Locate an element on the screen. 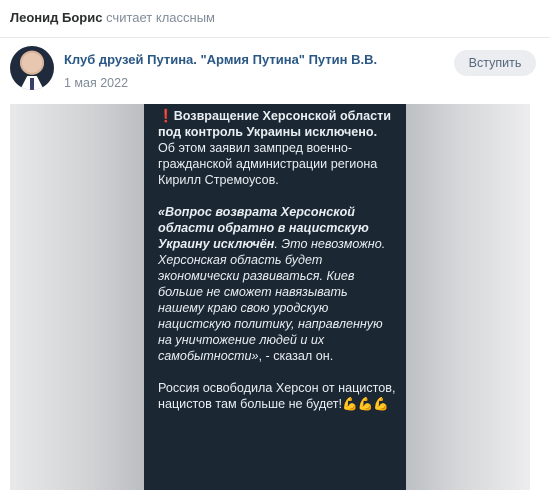 The height and width of the screenshot is (490, 550). avatar-tie is located at coordinates (32, 84).